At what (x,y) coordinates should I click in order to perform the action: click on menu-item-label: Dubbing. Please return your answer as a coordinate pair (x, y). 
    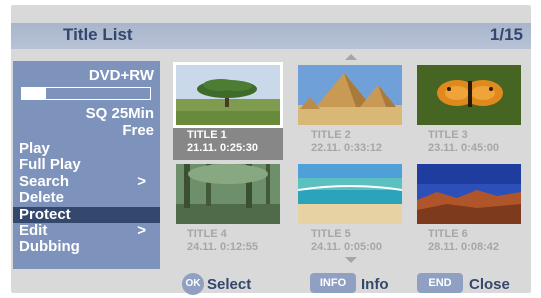
    Looking at the image, I should click on (49, 247).